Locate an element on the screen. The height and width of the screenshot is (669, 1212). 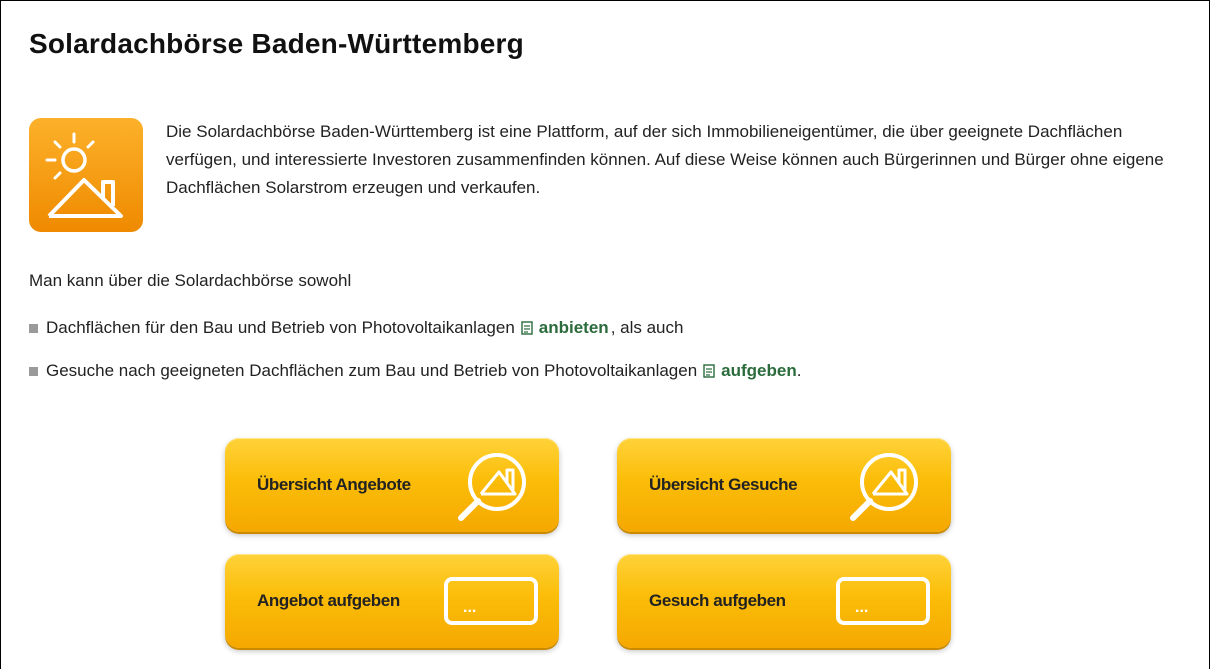
bullet-tail: , als auch is located at coordinates (647, 327).